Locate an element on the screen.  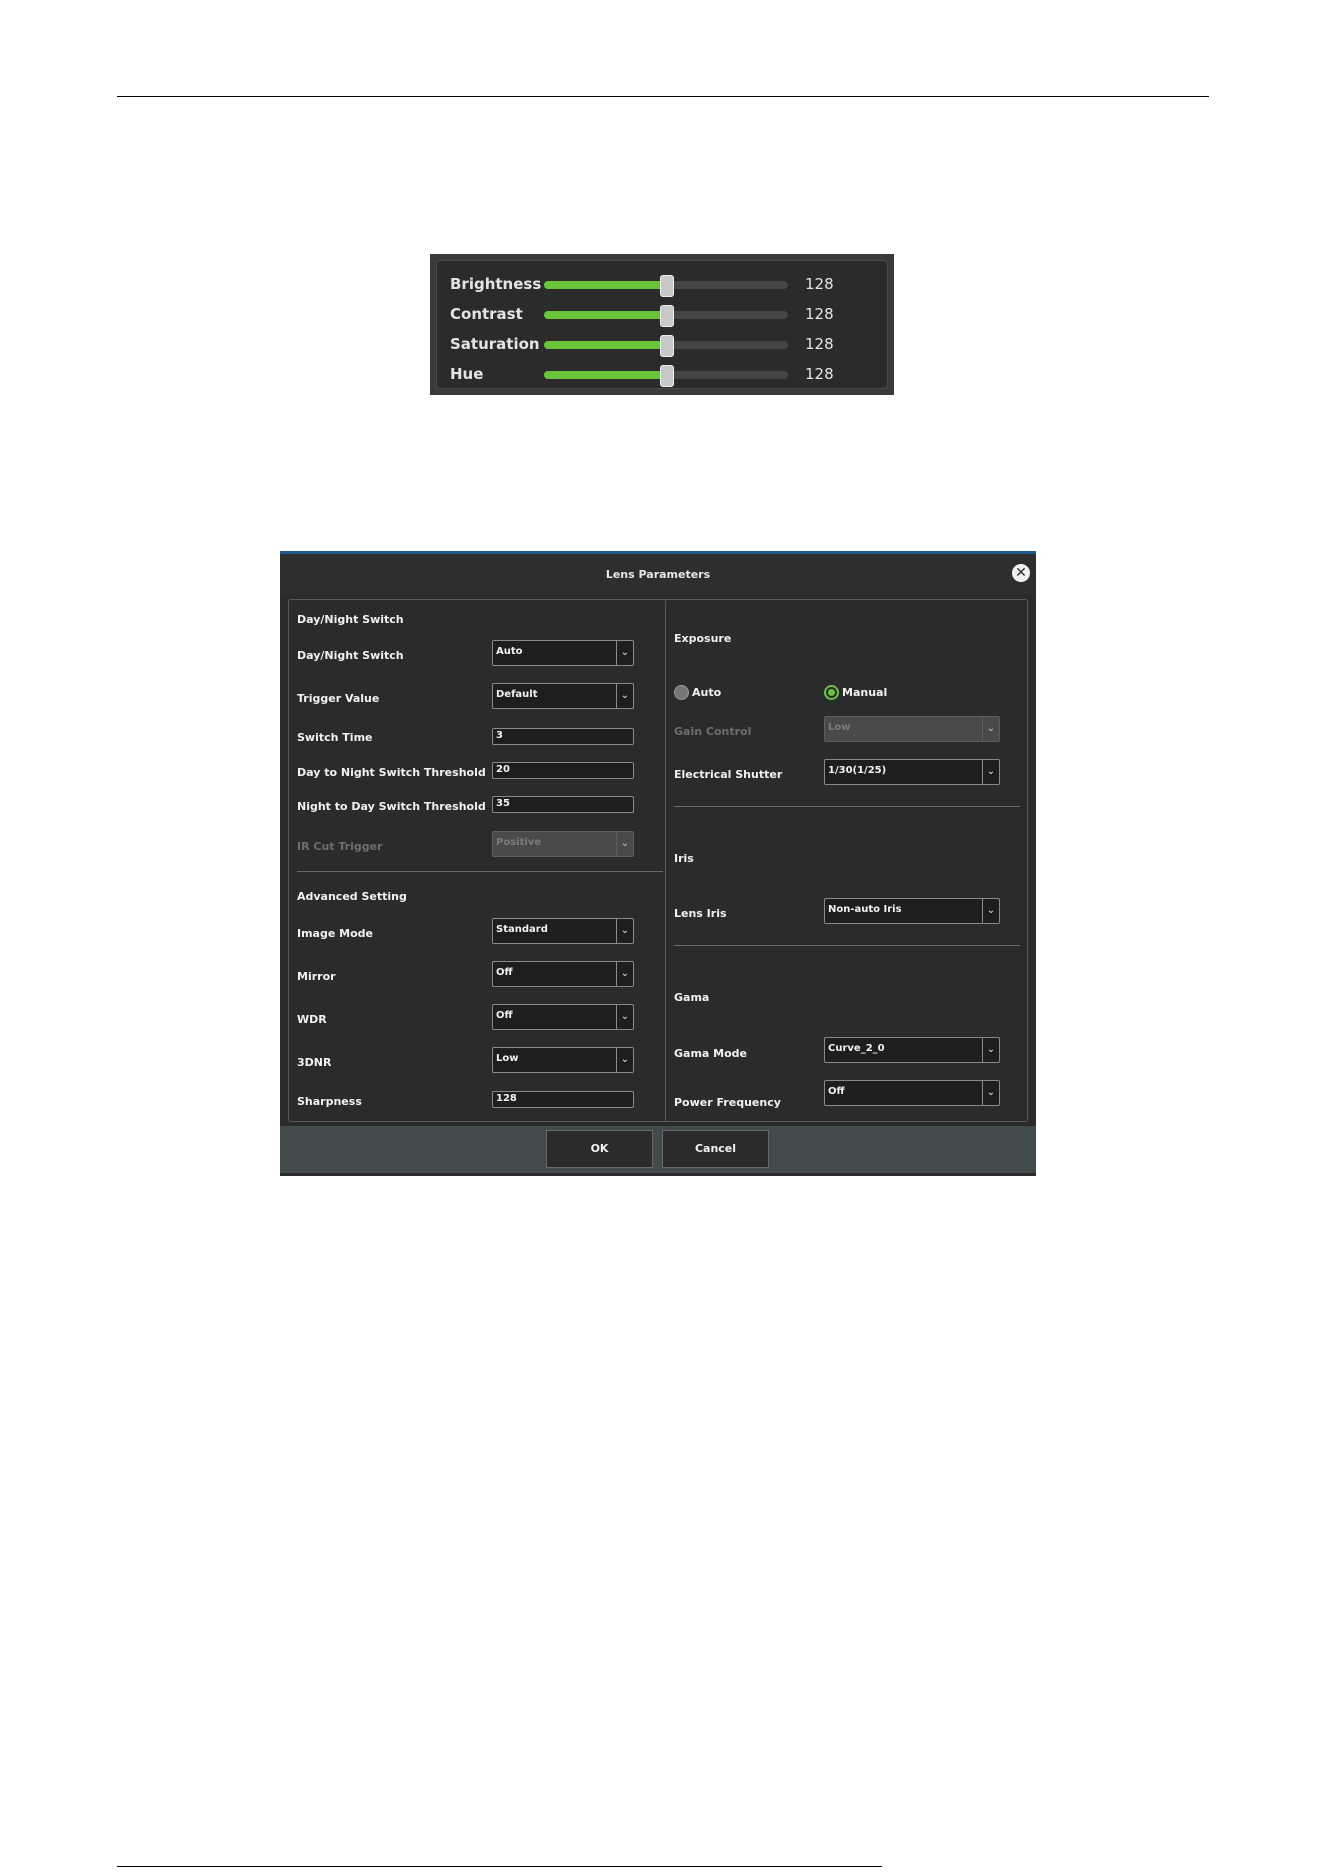
lens-iris-value: Non-auto Iris is located at coordinates (865, 909).